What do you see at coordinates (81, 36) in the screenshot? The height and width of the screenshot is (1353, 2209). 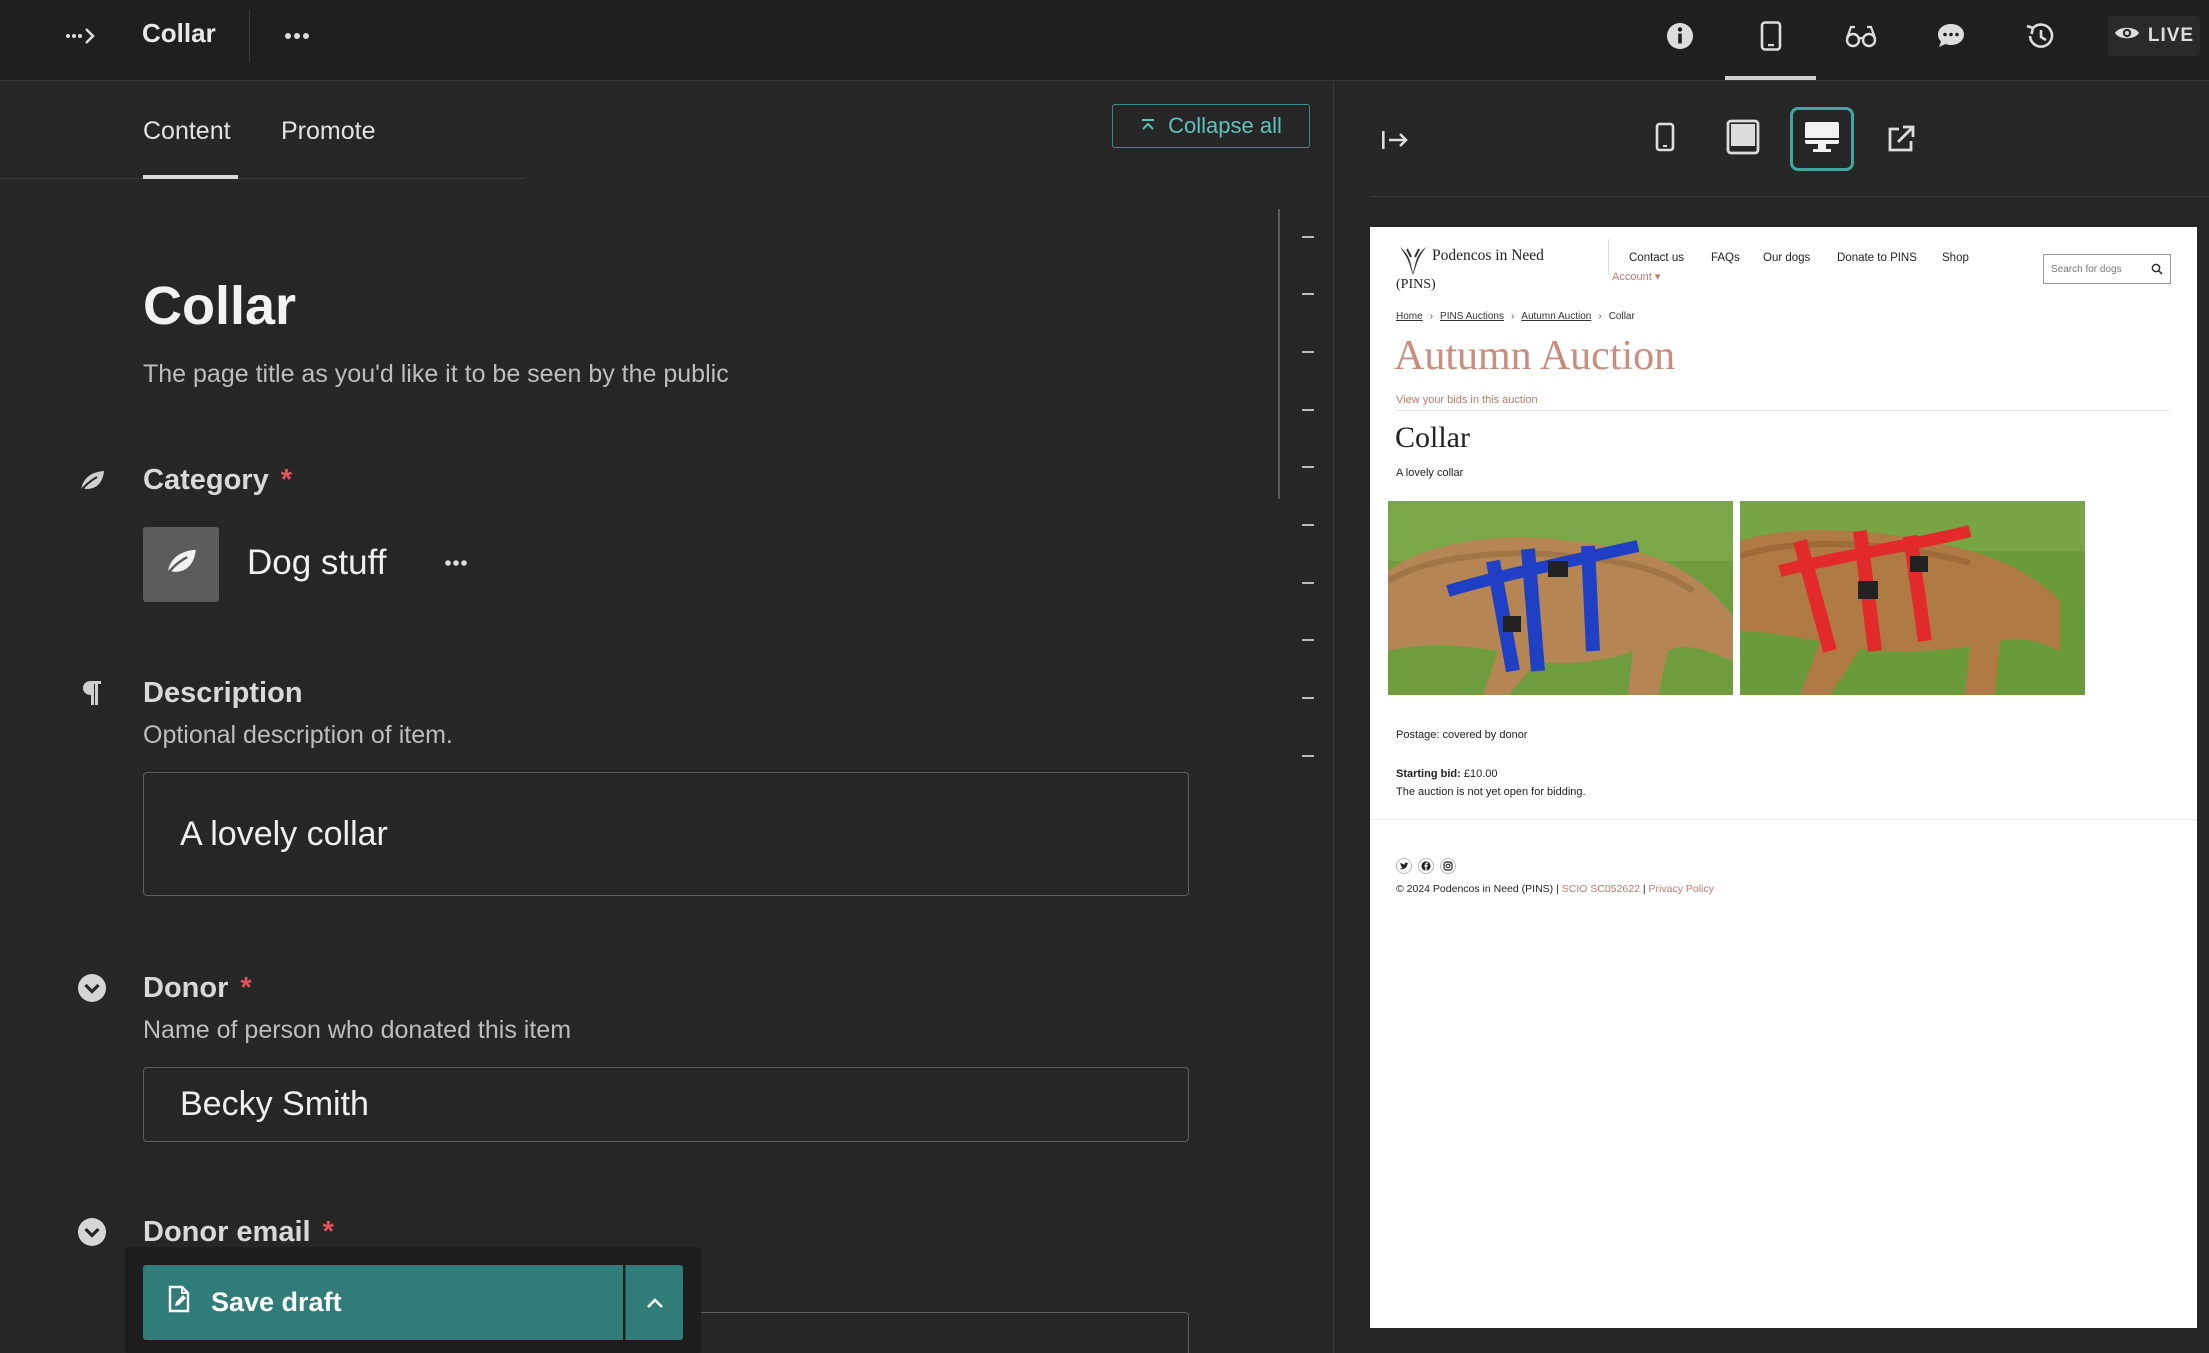 I see `breadcrumb-expand-icon` at bounding box center [81, 36].